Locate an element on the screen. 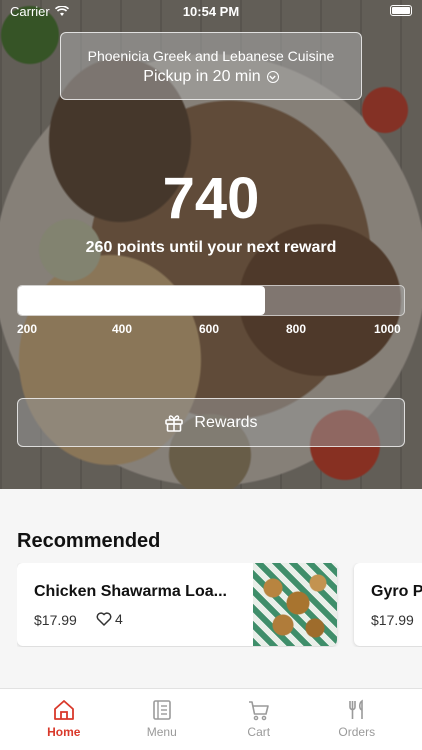 This screenshot has height=750, width=422. clock: 10:54 PM is located at coordinates (211, 11).